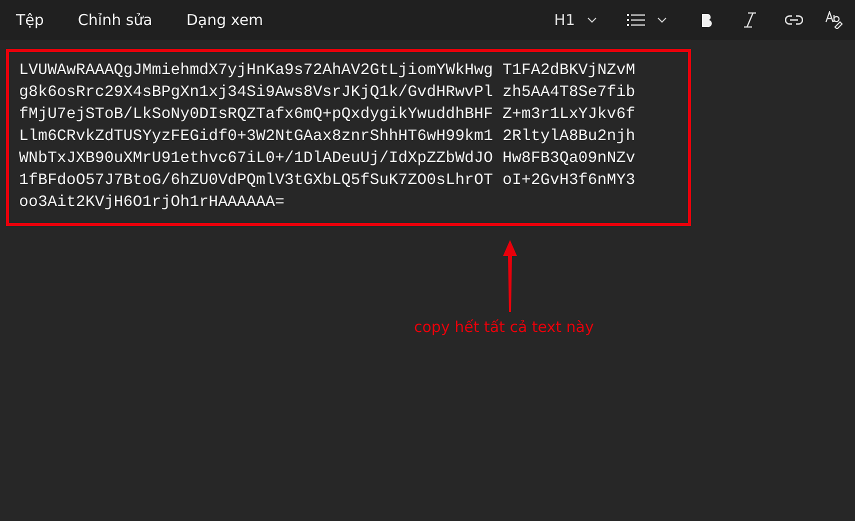 The width and height of the screenshot is (855, 521). What do you see at coordinates (575, 20) in the screenshot?
I see `heading-dropdown: H1` at bounding box center [575, 20].